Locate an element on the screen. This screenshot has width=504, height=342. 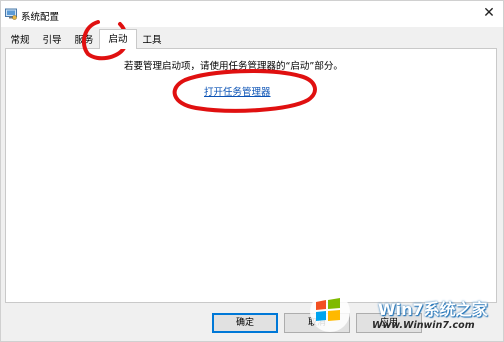
close-button: ✕ is located at coordinates (489, 13).